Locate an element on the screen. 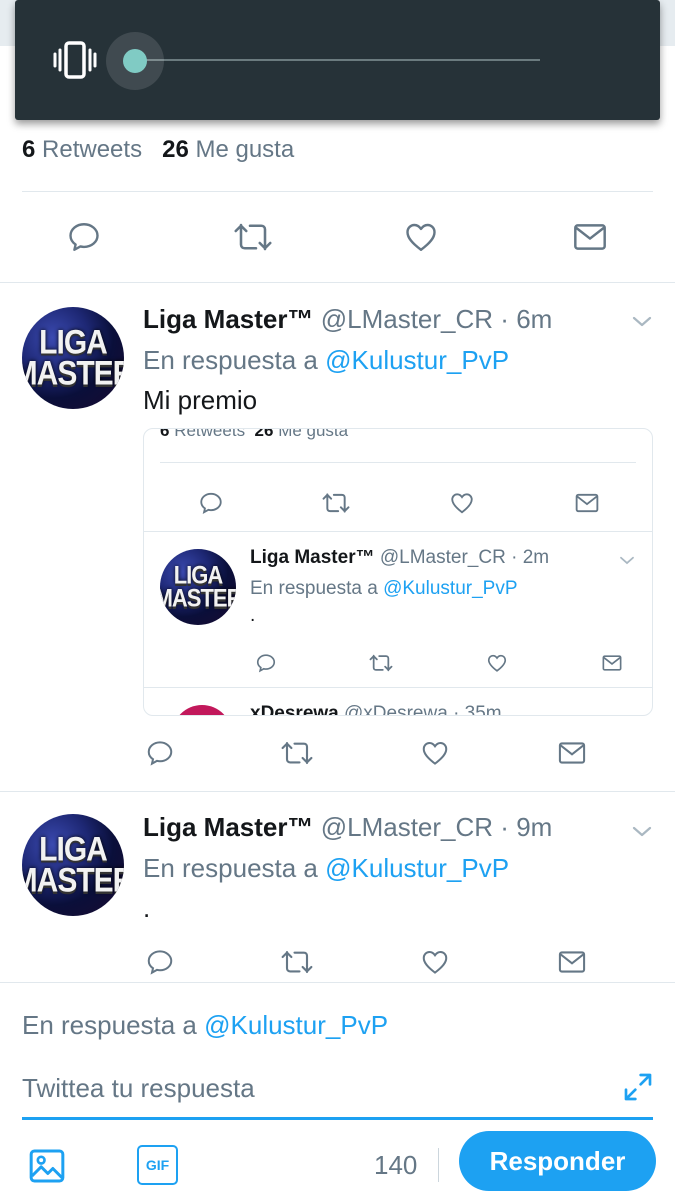  embedded-stats: 6 Retweets 26 Me gusta is located at coordinates (254, 434).